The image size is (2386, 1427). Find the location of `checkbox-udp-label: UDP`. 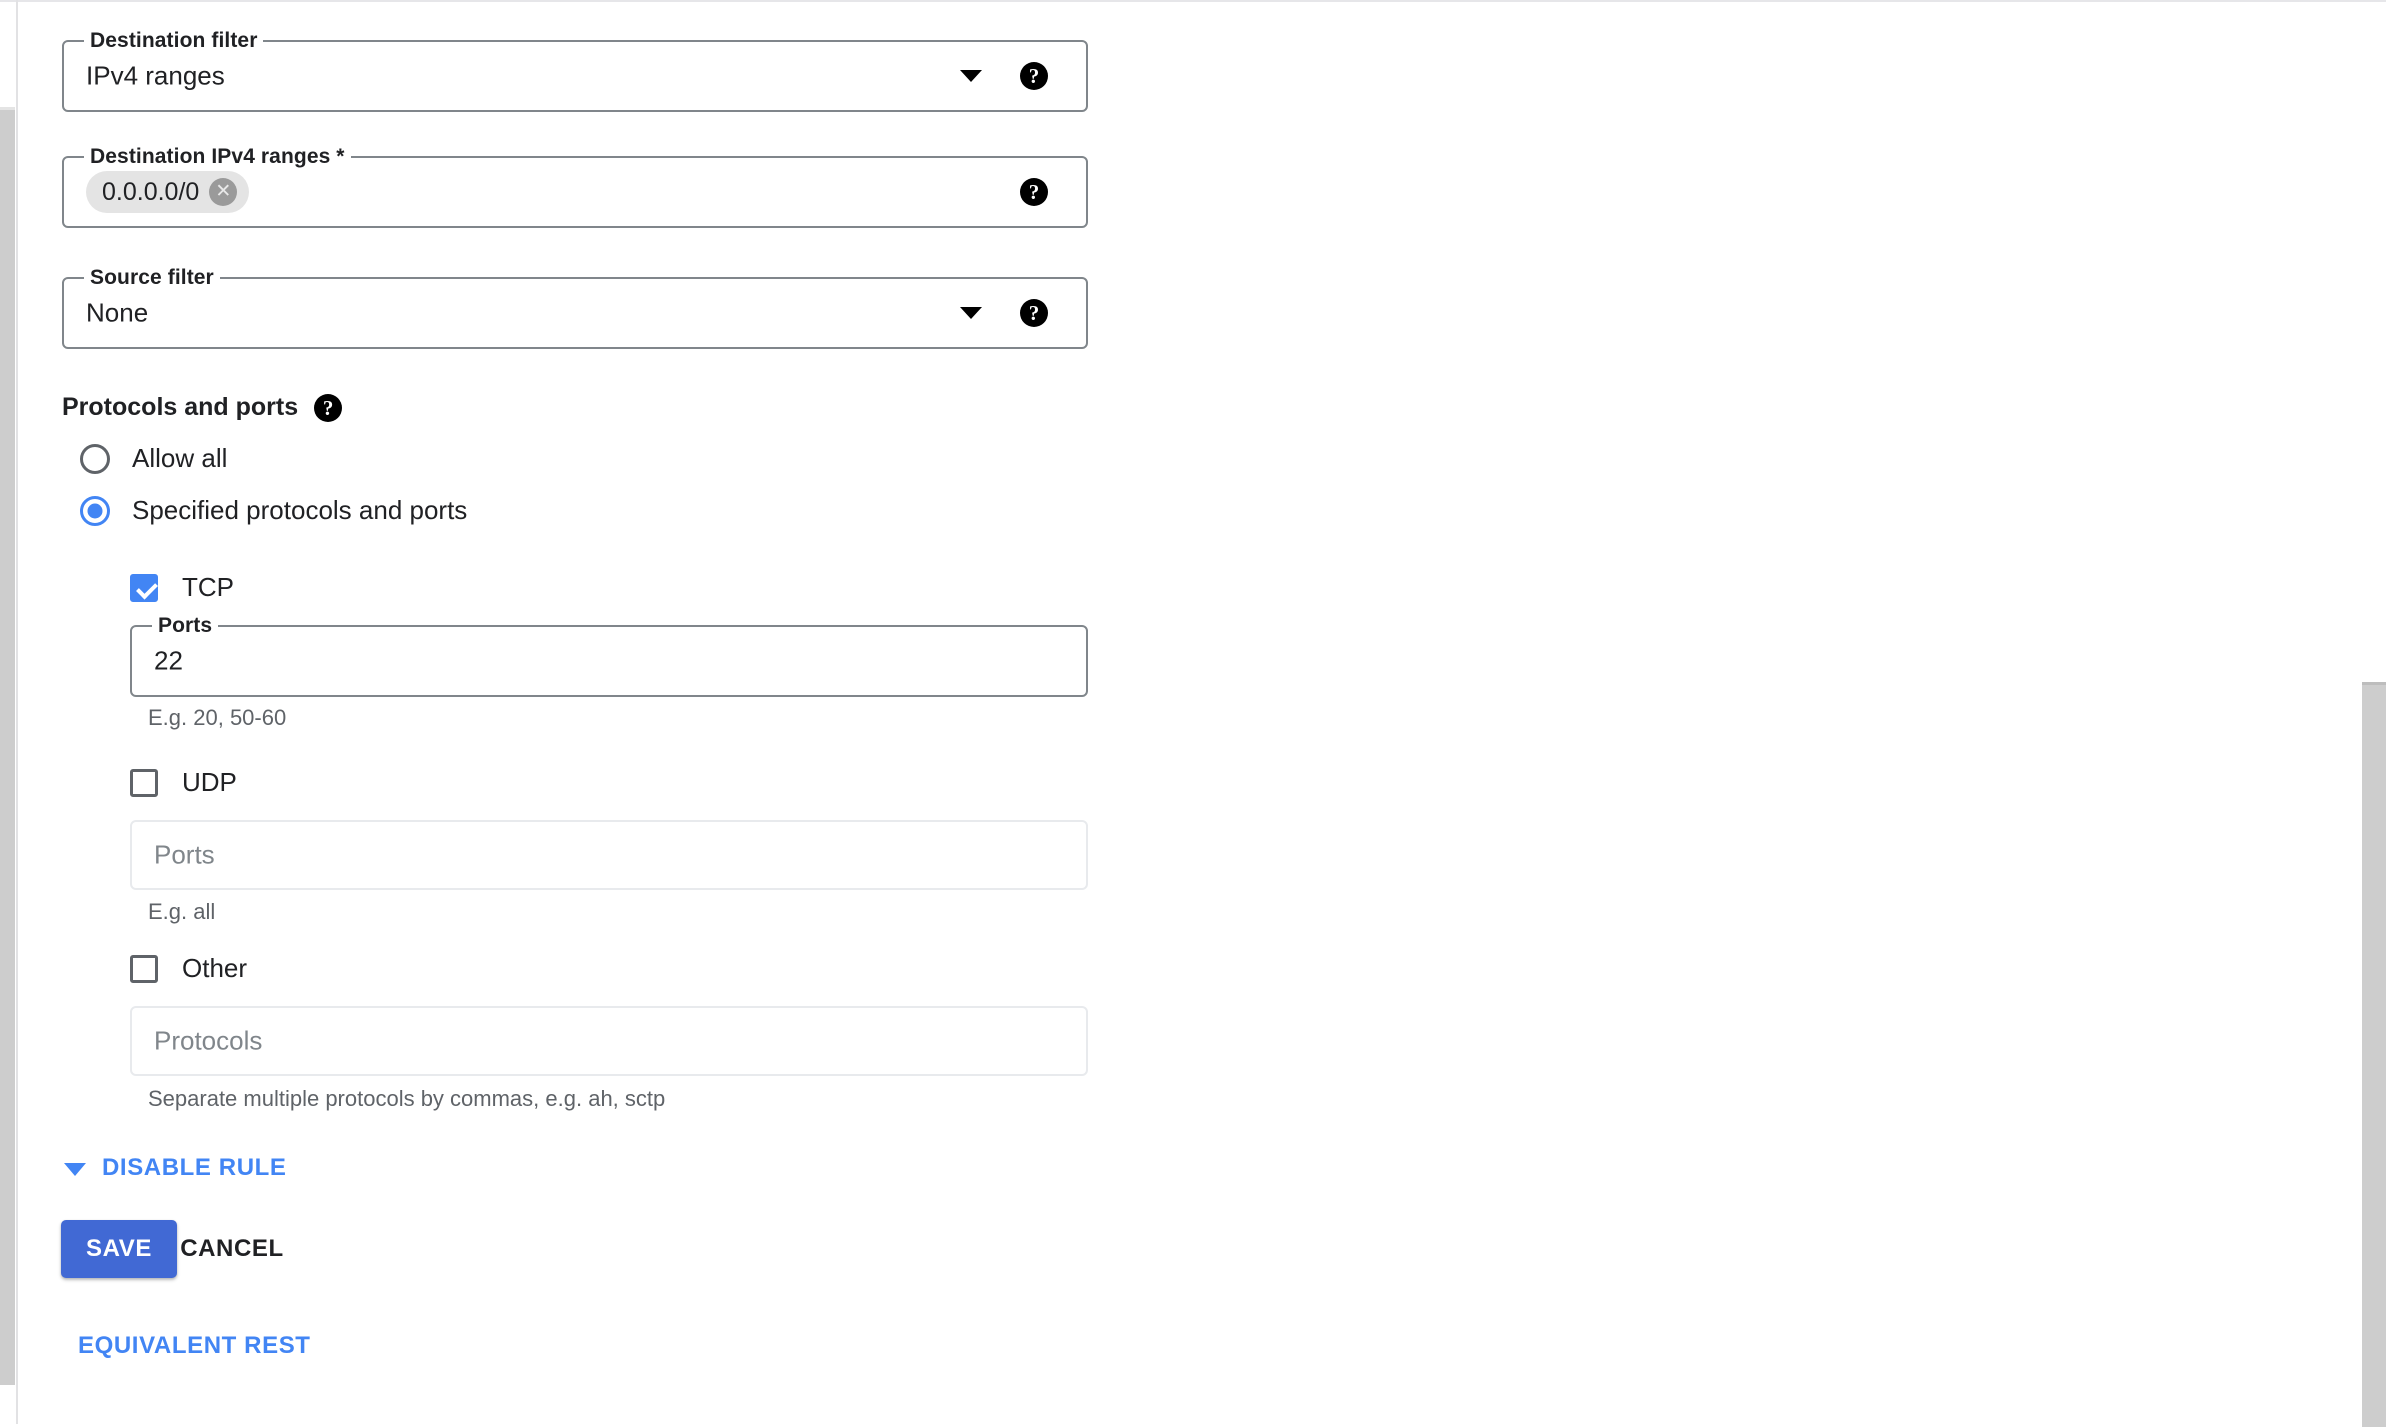

checkbox-udp-label: UDP is located at coordinates (209, 782).